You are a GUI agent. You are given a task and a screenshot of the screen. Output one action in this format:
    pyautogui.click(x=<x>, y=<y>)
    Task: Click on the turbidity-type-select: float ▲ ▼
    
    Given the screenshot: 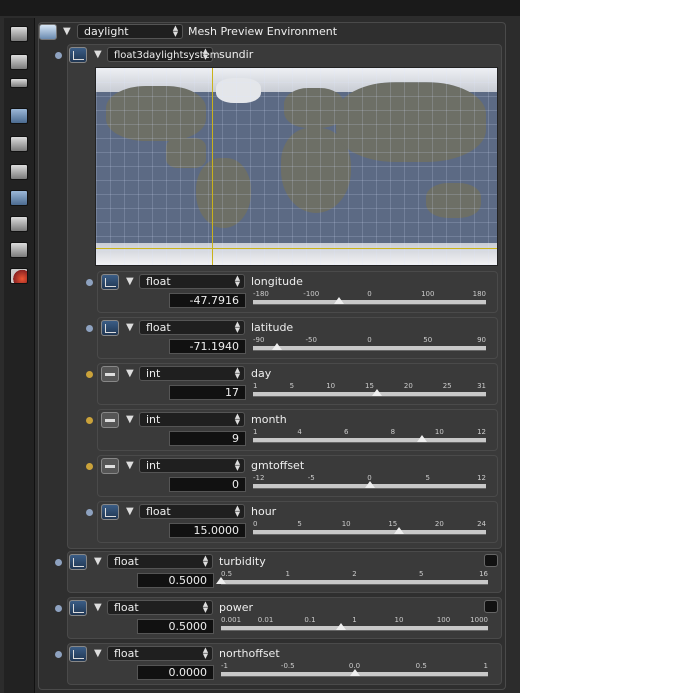 What is the action you would take?
    pyautogui.click(x=160, y=561)
    